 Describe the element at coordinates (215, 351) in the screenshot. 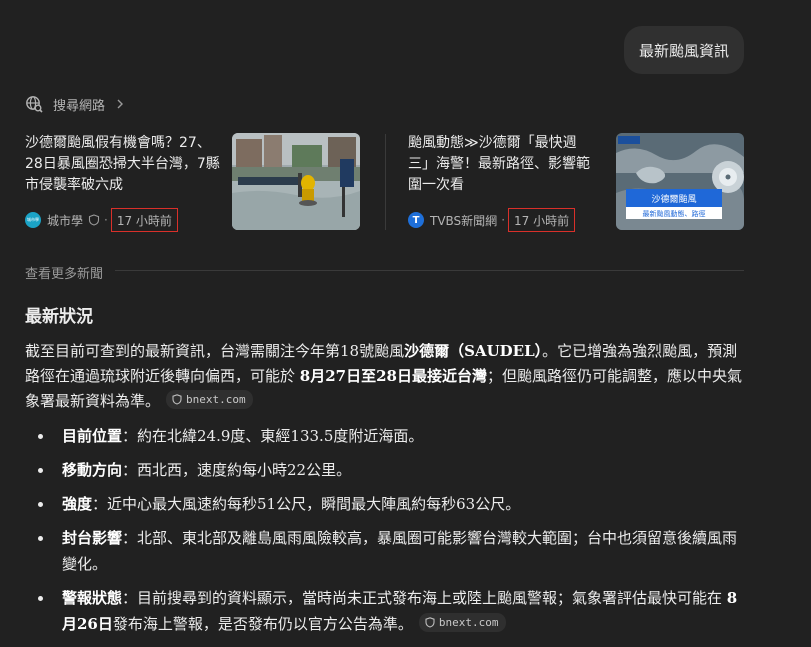

I see `paragraph-text: 截至目前可查到的最新資訊，台灣需關注今年第18號颱風` at that location.